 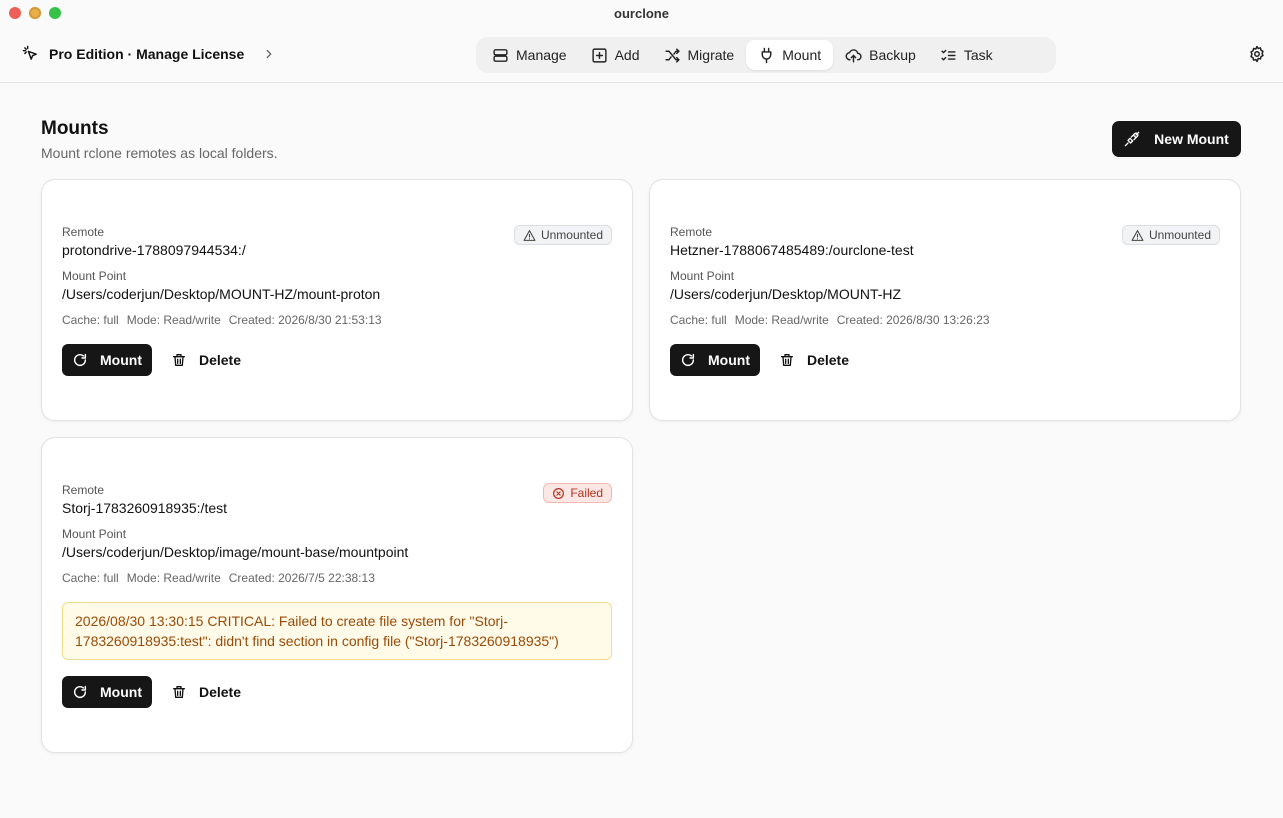 What do you see at coordinates (29, 52) in the screenshot?
I see `sparkle-cursor-icon` at bounding box center [29, 52].